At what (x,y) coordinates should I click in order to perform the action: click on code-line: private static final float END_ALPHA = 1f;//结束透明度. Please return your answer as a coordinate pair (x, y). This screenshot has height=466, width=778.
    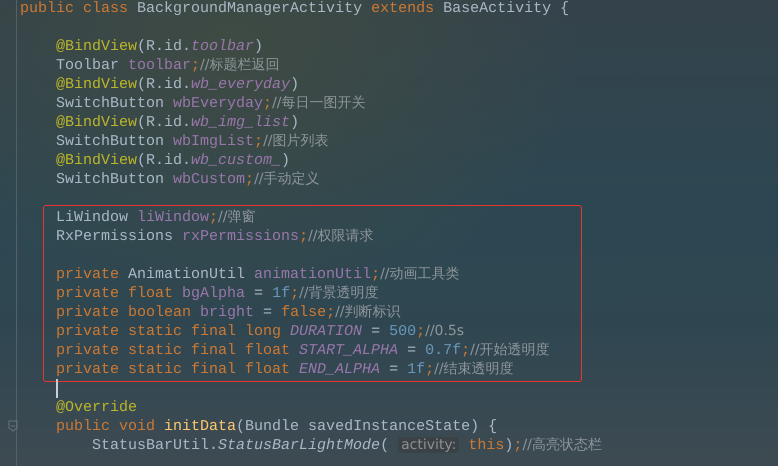
    Looking at the image, I should click on (285, 369).